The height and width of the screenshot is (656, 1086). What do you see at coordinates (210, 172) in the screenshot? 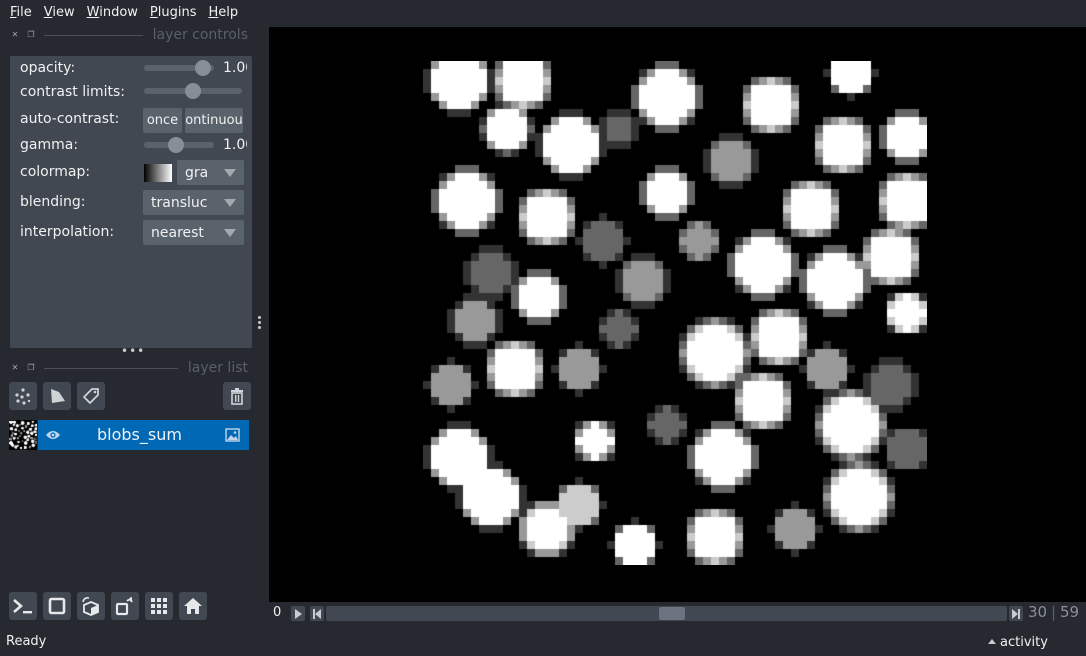
I see `colormap-dropdown: gra` at bounding box center [210, 172].